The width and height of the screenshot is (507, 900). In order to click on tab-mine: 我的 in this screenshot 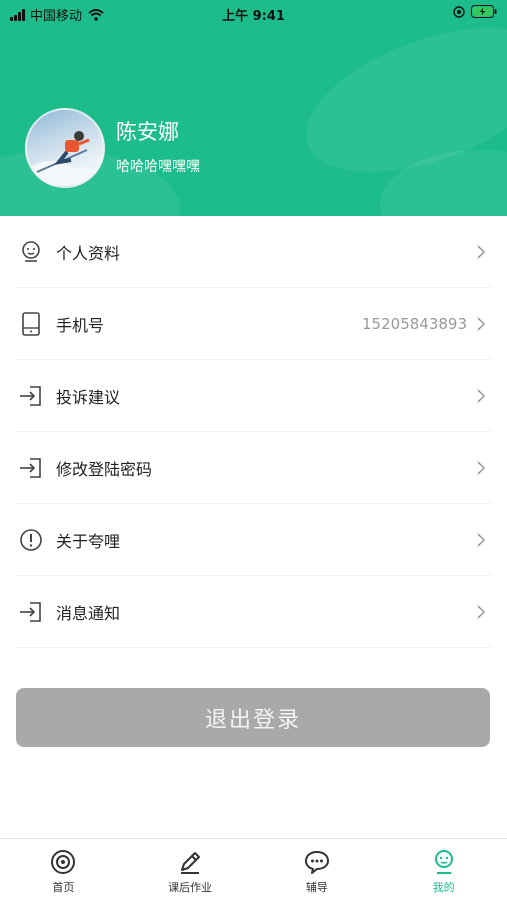, I will do `click(443, 869)`.